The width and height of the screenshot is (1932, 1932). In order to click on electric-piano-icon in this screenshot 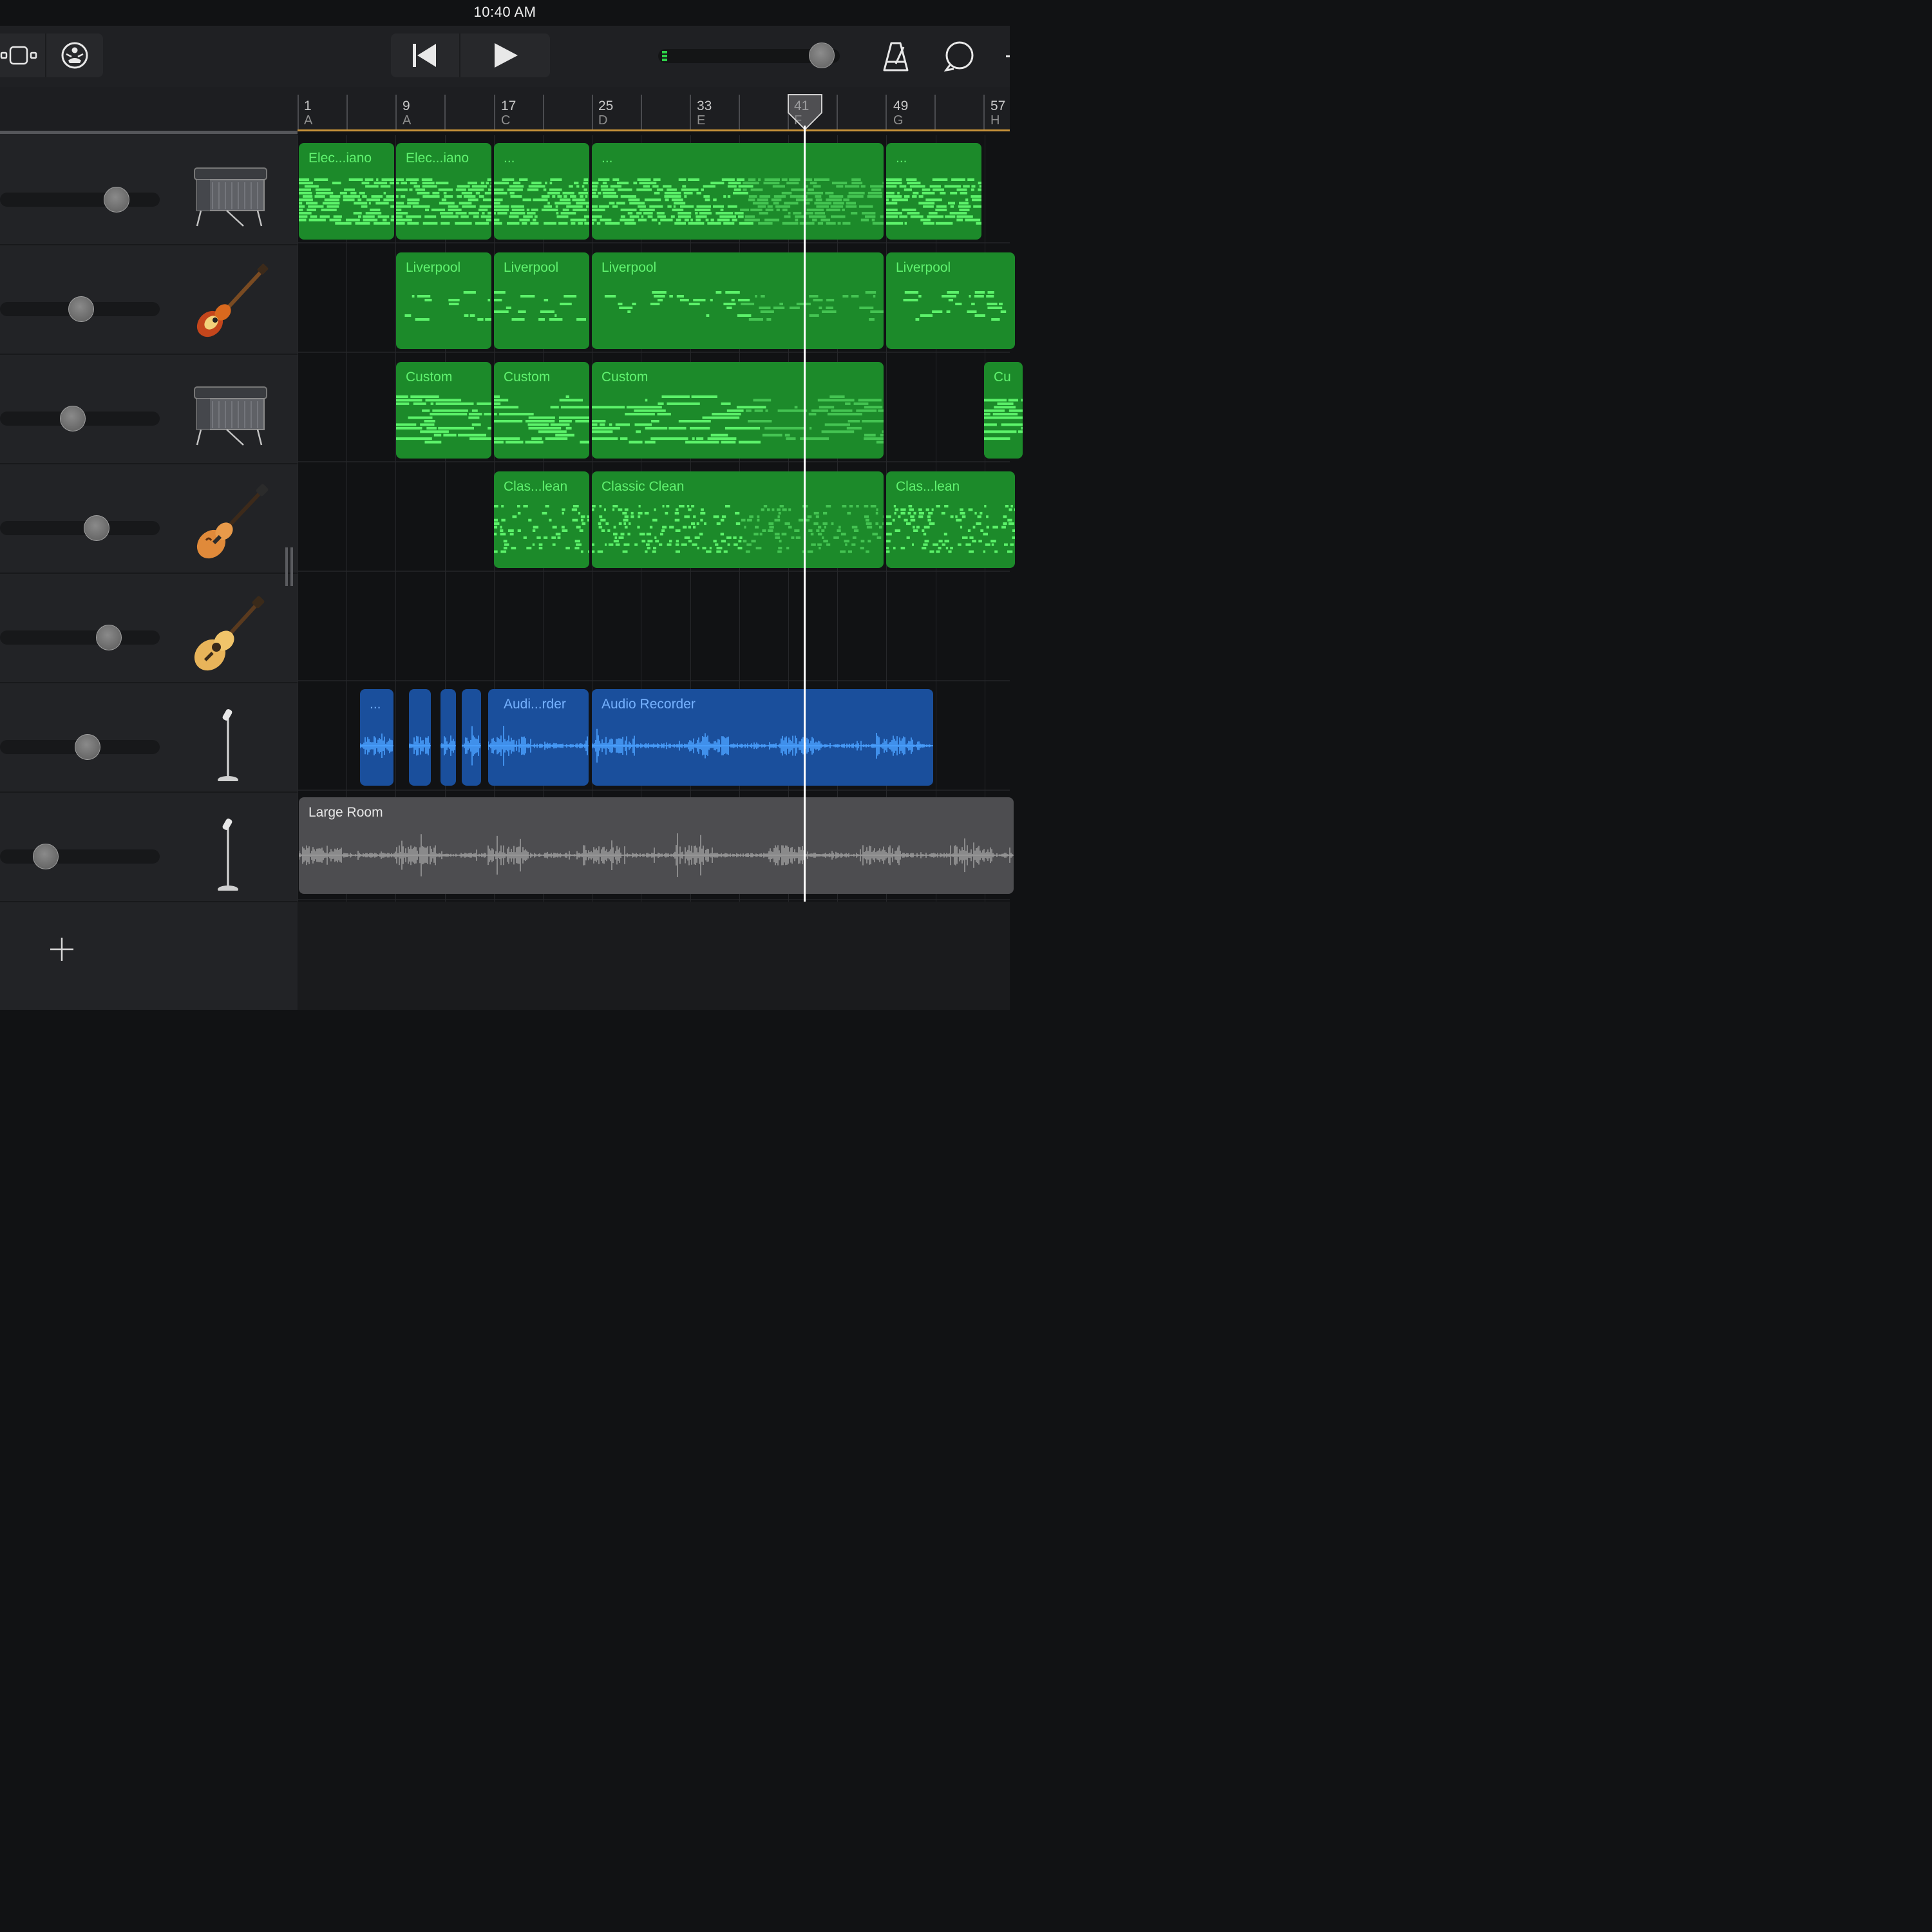, I will do `click(231, 197)`.